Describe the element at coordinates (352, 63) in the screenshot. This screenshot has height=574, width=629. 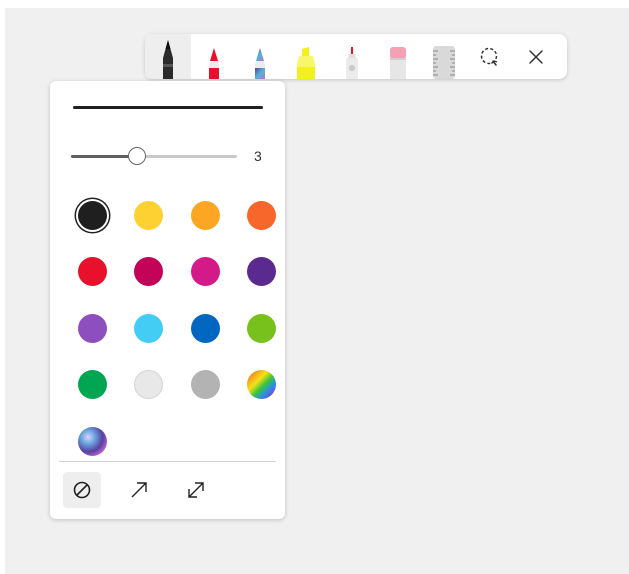
I see `pencil-icon` at that location.